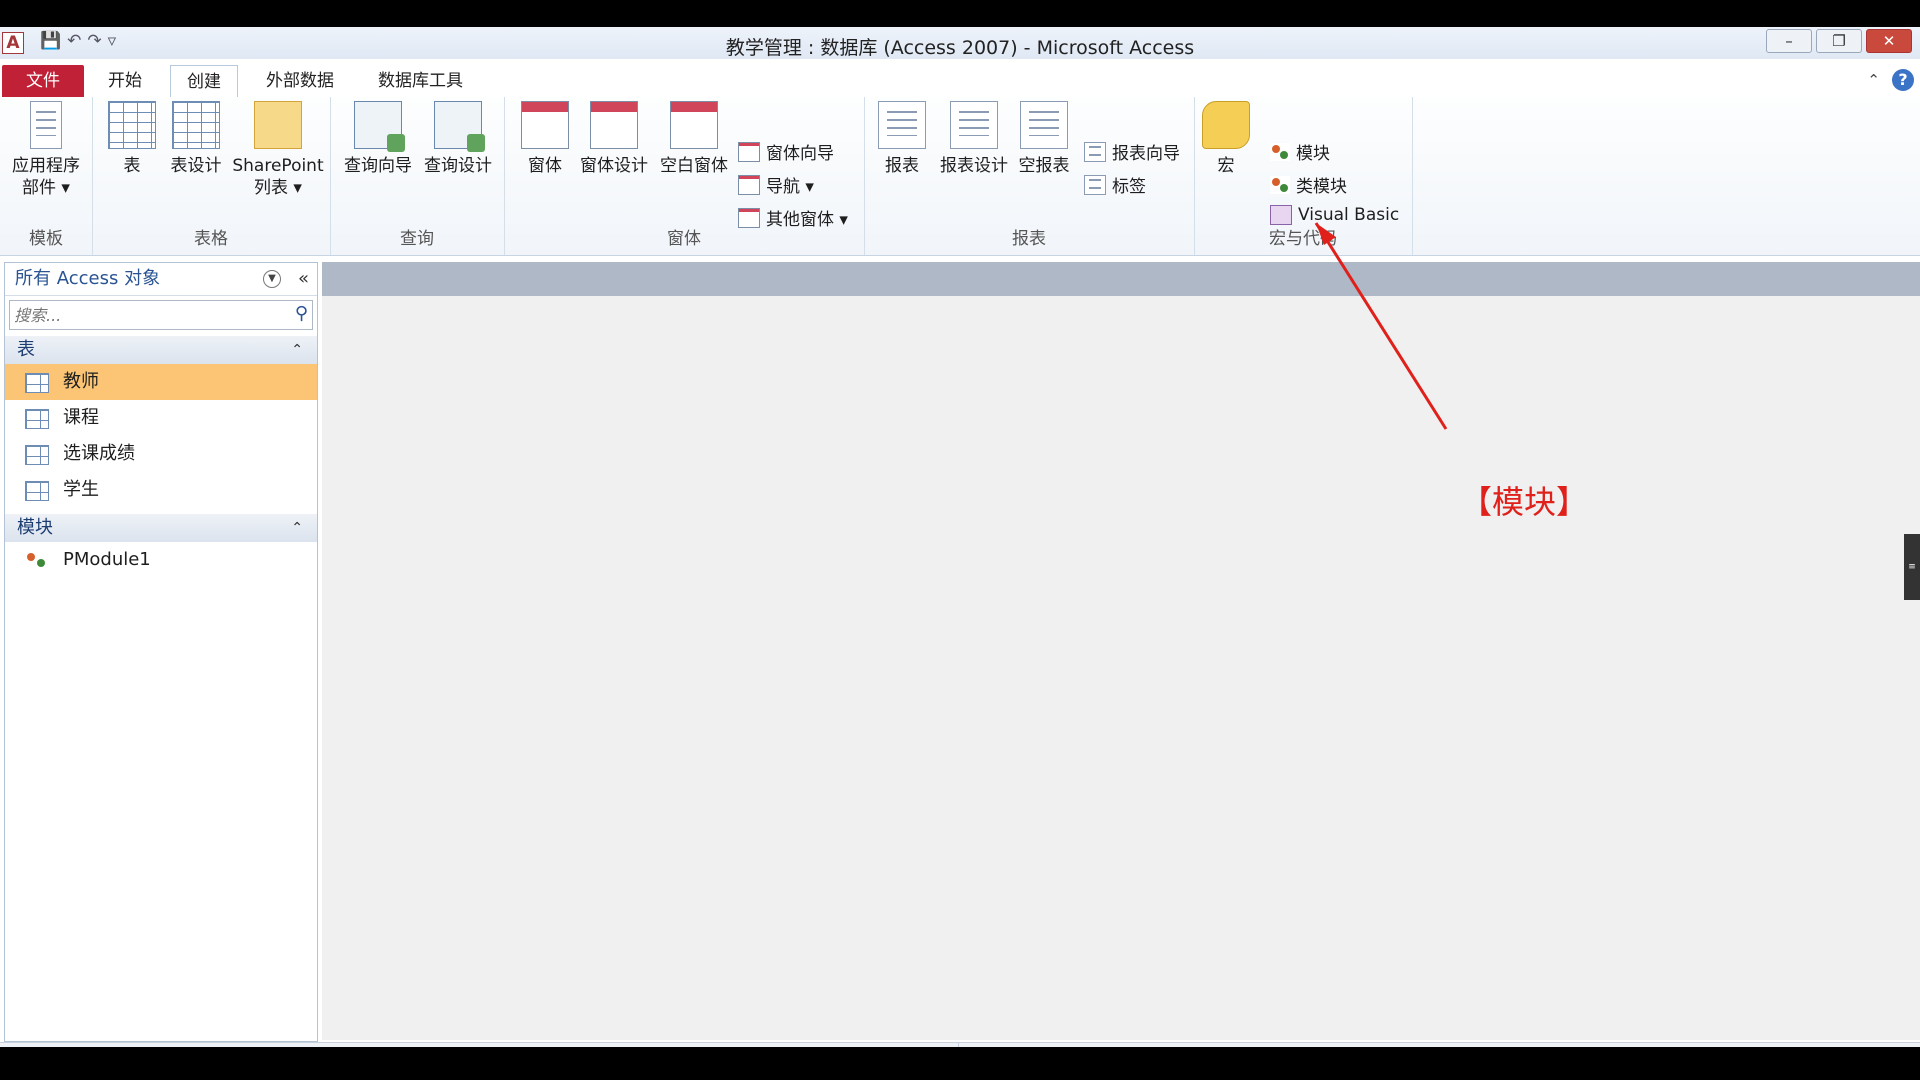 This screenshot has height=1080, width=1920. I want to click on search-icon: ⚲, so click(301, 313).